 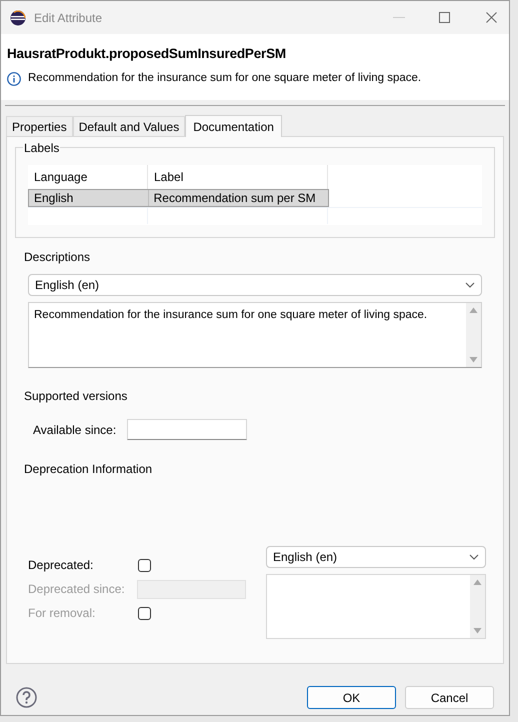 I want to click on table-row: English Recommendation sum per SM, so click(x=178, y=198).